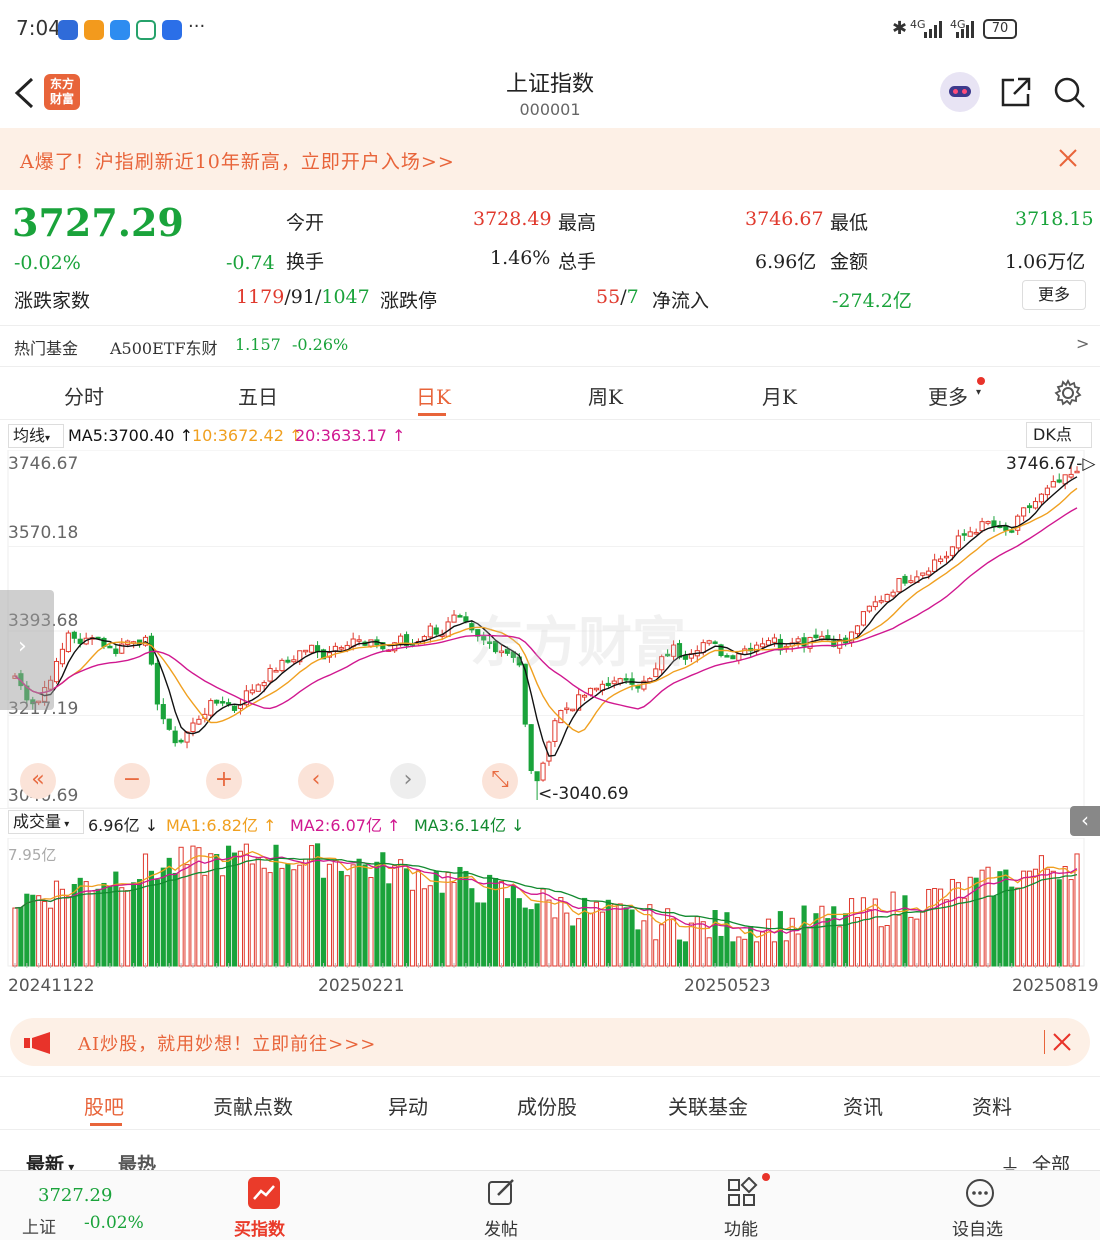  I want to click on sort-latest: 最新 ▾, so click(50, 1160).